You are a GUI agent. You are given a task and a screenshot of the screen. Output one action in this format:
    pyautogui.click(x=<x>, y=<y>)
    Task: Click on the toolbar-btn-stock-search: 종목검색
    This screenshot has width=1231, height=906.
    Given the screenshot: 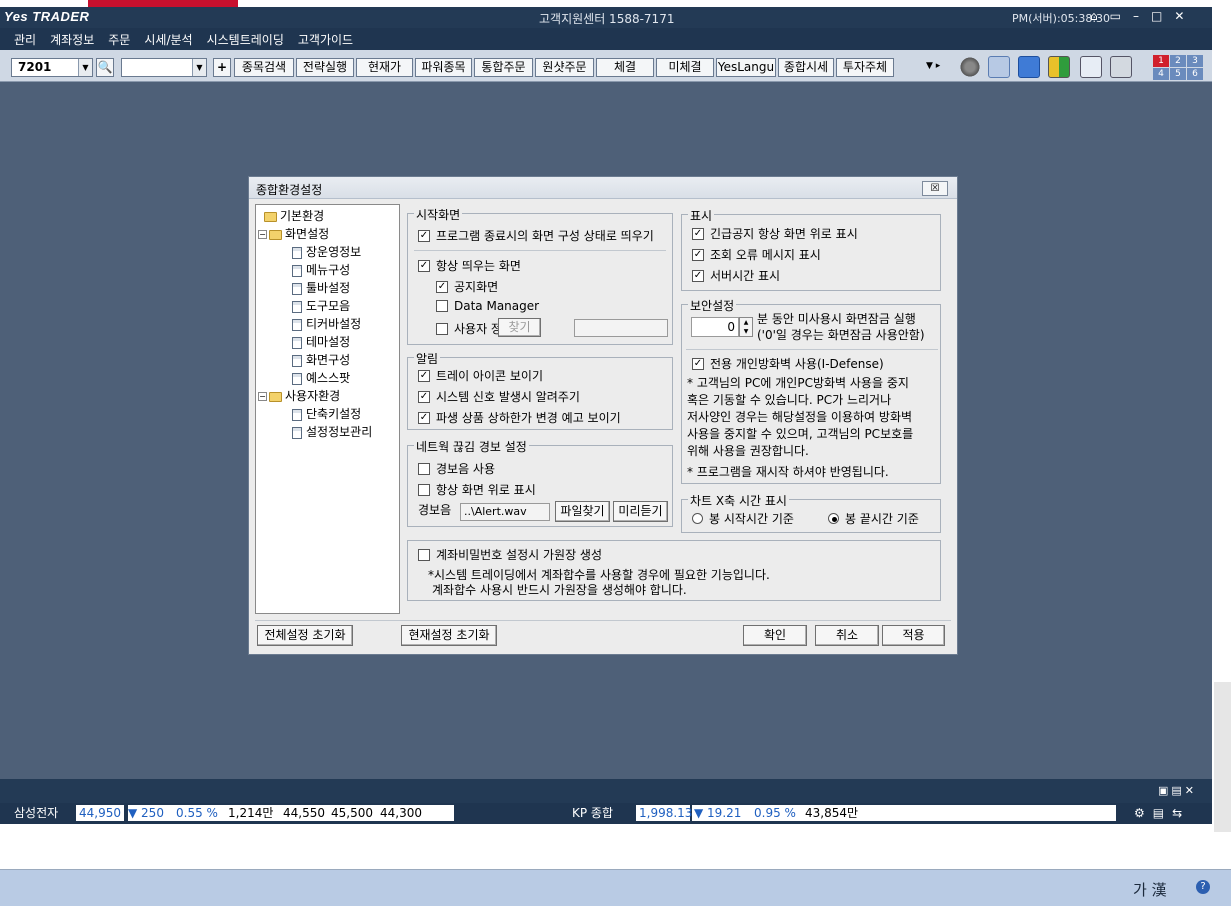 What is the action you would take?
    pyautogui.click(x=264, y=67)
    